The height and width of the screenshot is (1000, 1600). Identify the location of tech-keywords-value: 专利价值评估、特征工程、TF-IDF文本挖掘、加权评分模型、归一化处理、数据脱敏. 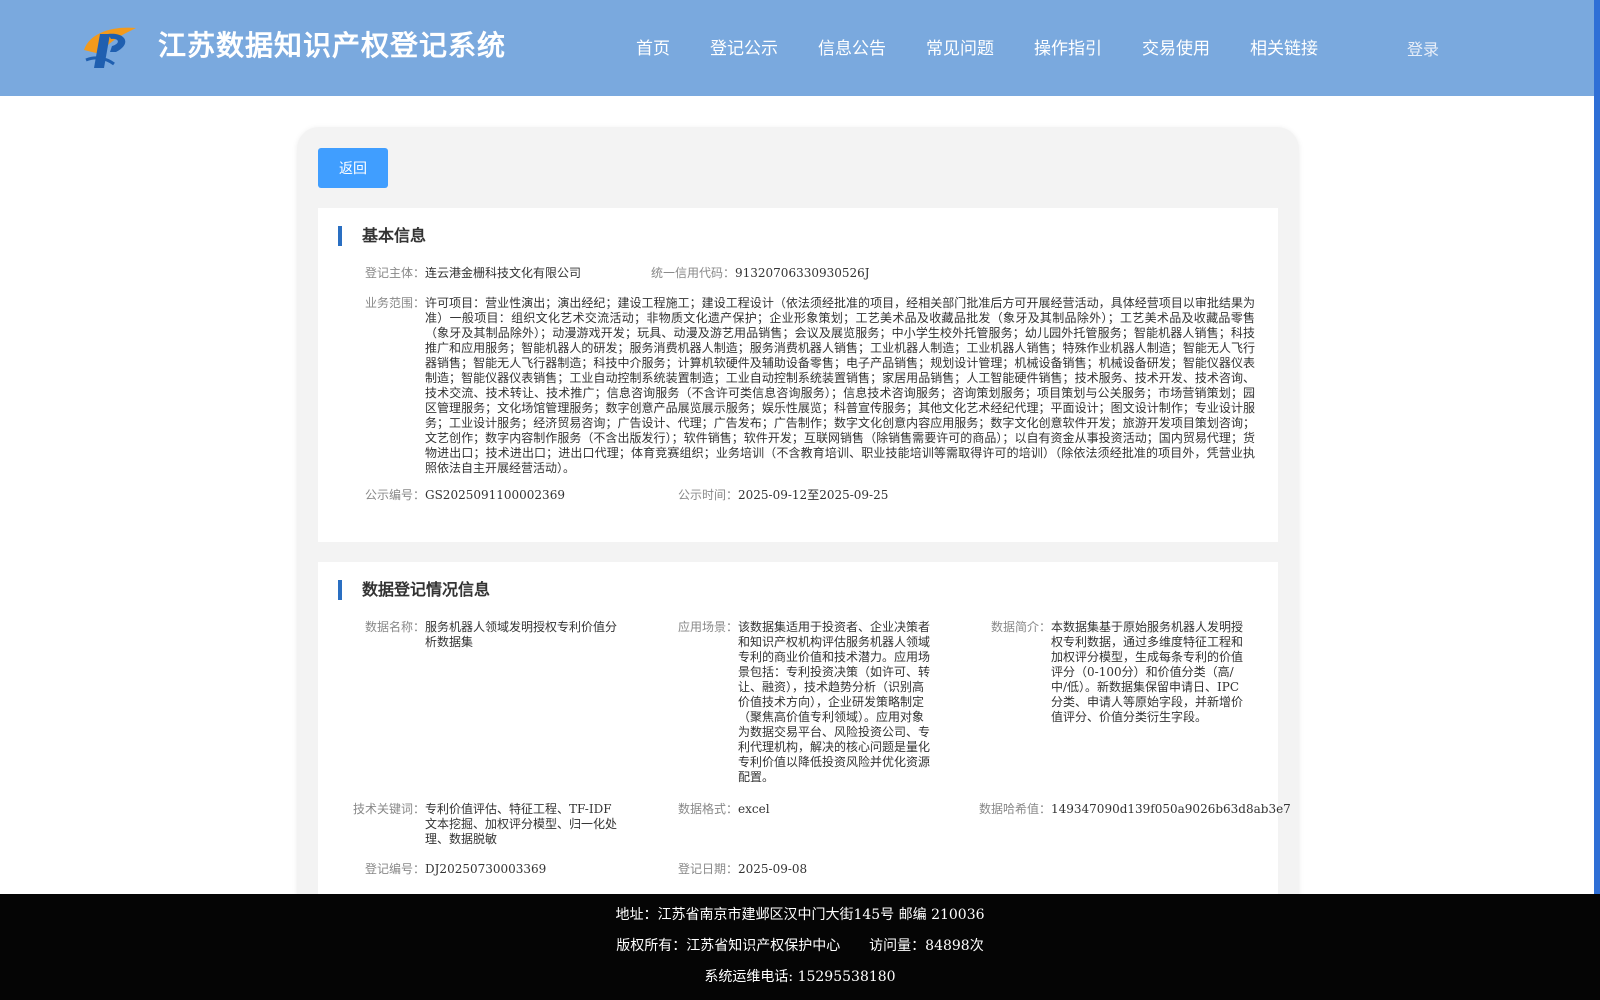
(521, 824).